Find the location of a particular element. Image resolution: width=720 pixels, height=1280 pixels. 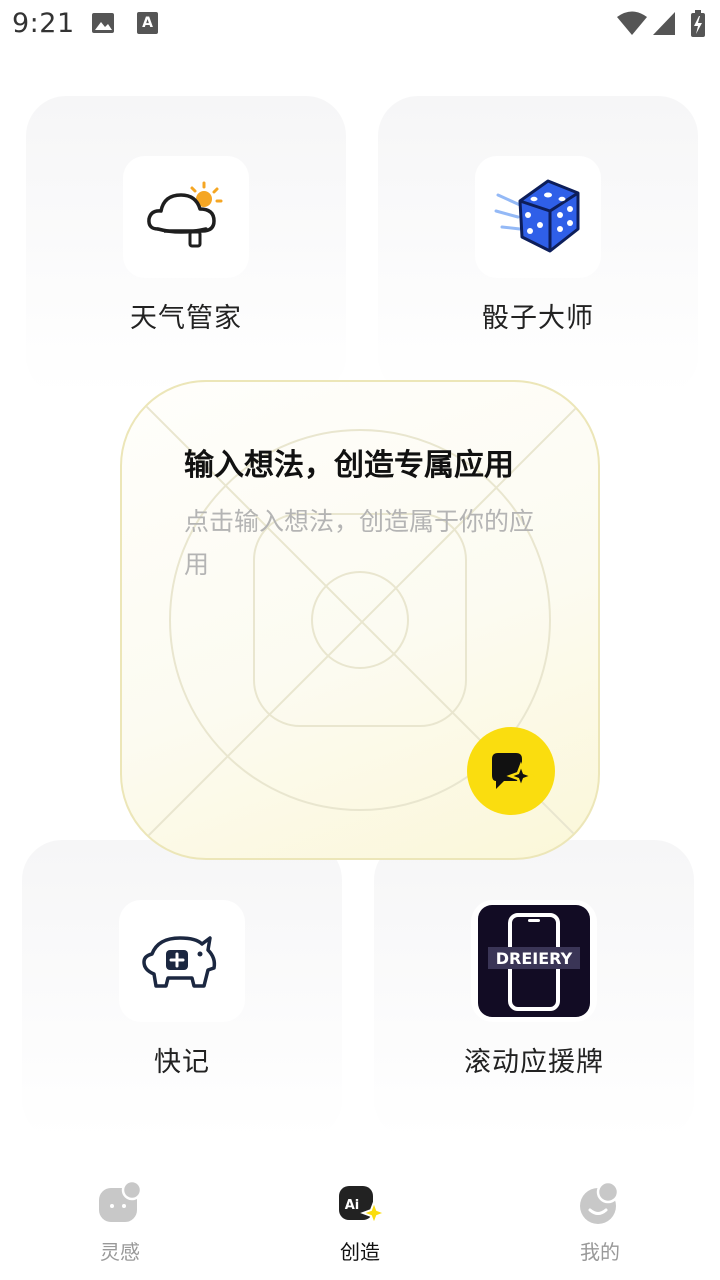

app-card-label: 天气管家 is located at coordinates (186, 318).